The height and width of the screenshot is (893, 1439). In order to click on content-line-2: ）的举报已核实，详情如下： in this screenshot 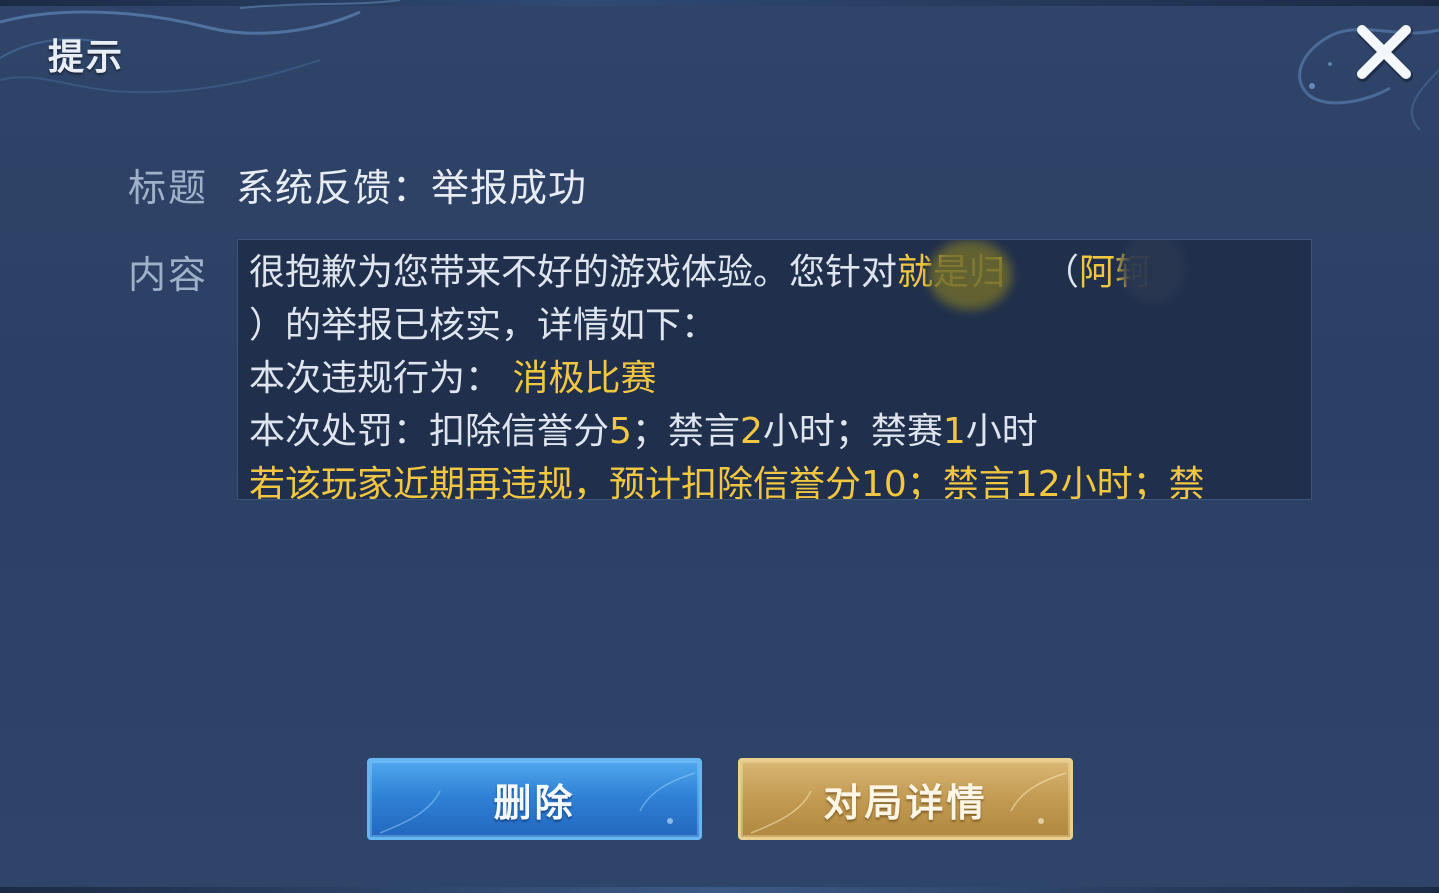, I will do `click(779, 325)`.